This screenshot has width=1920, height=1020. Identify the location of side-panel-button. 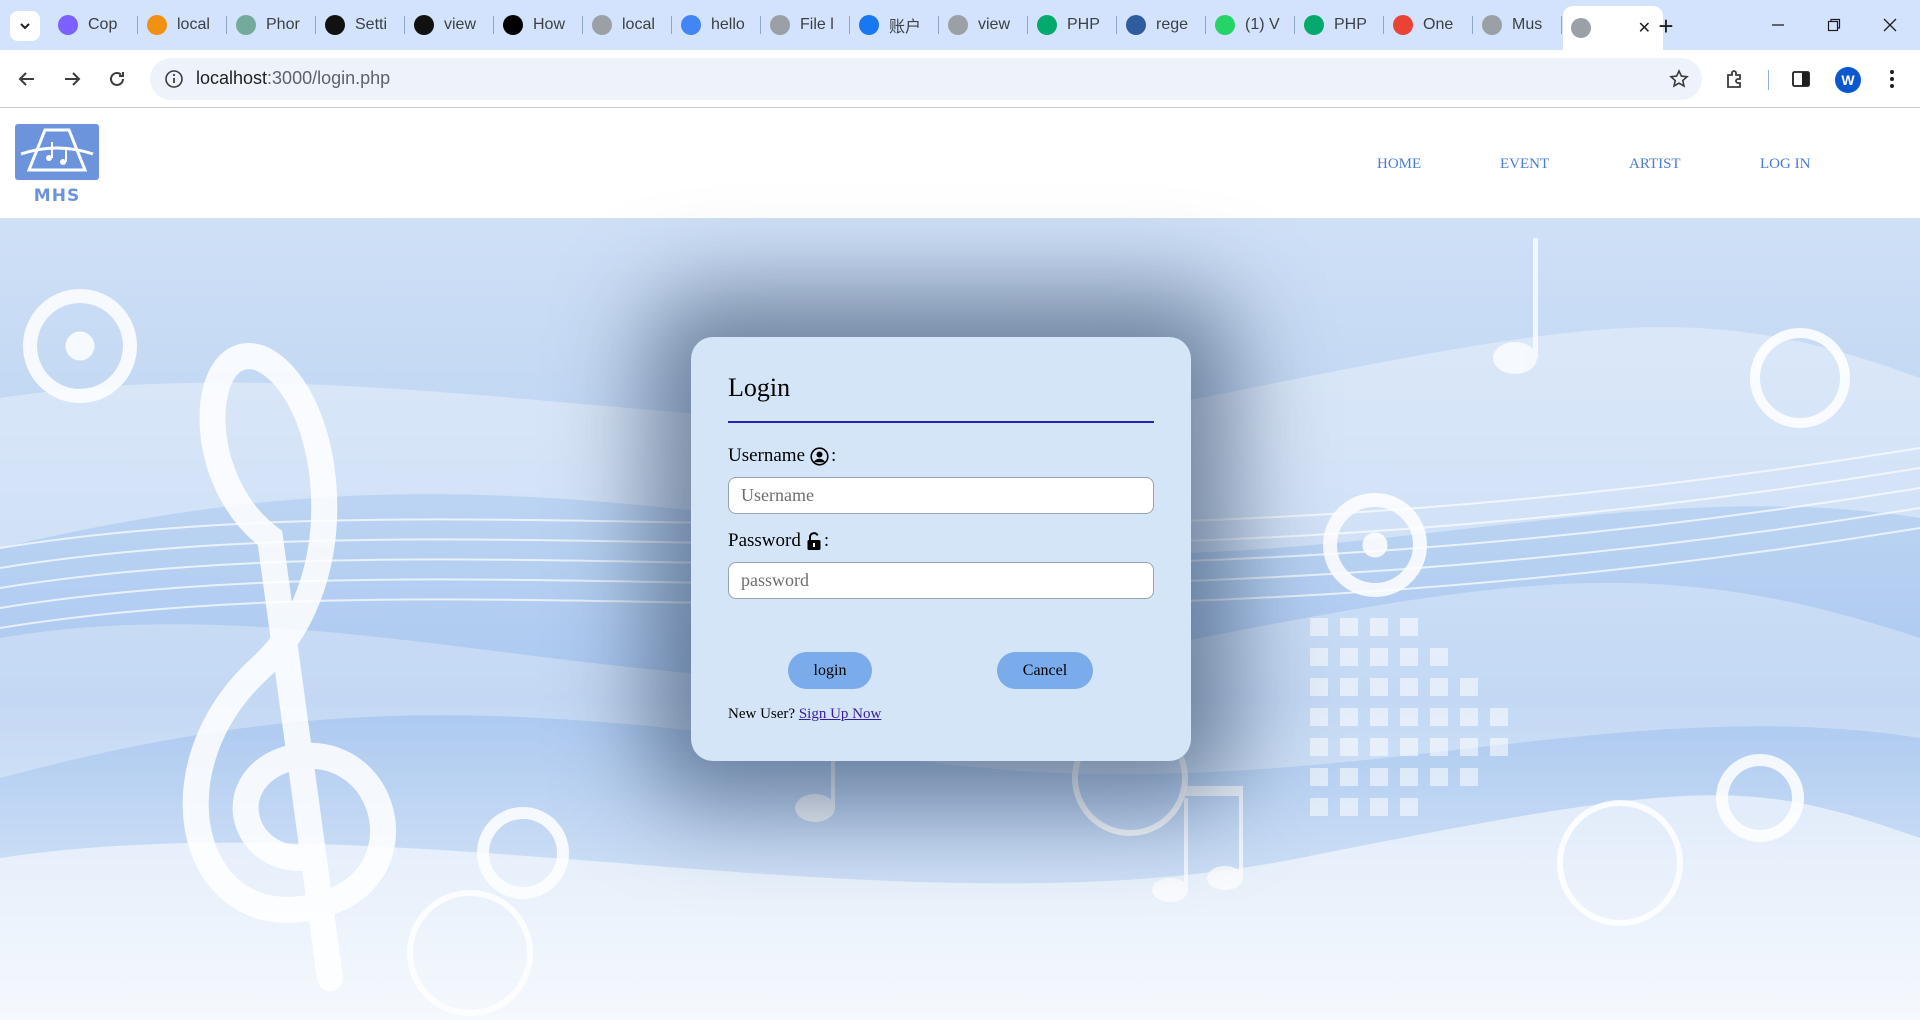
(1801, 79).